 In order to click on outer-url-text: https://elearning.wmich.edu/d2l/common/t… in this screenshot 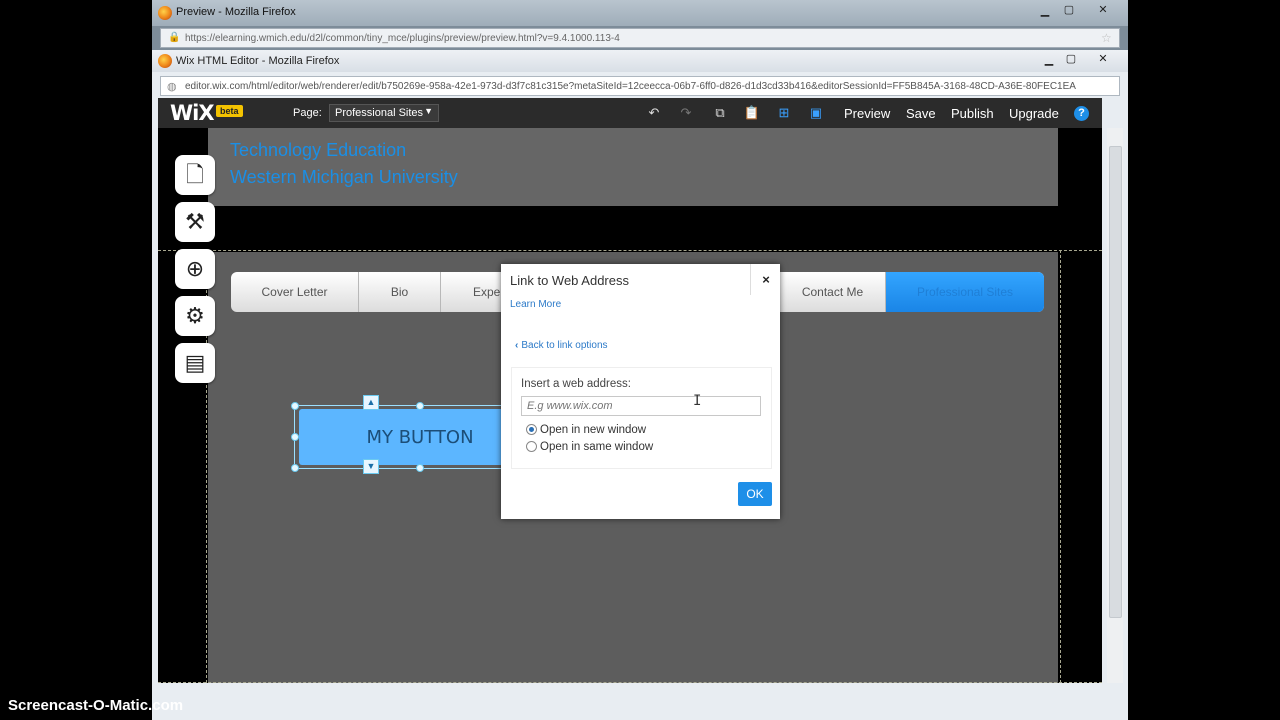, I will do `click(402, 38)`.